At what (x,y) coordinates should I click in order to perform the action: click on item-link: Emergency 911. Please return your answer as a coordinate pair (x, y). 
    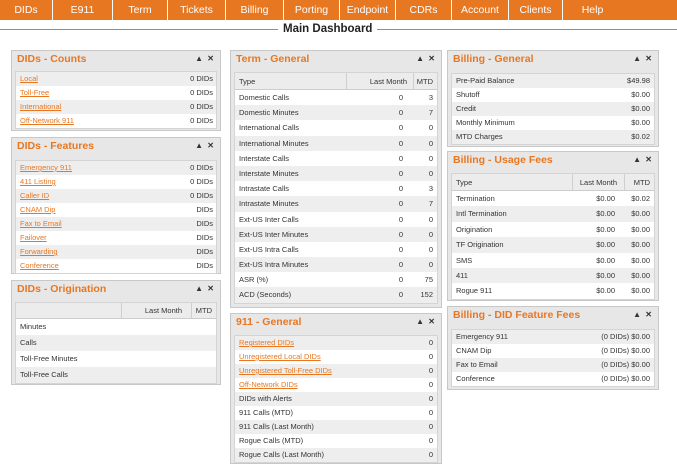
    Looking at the image, I should click on (46, 168).